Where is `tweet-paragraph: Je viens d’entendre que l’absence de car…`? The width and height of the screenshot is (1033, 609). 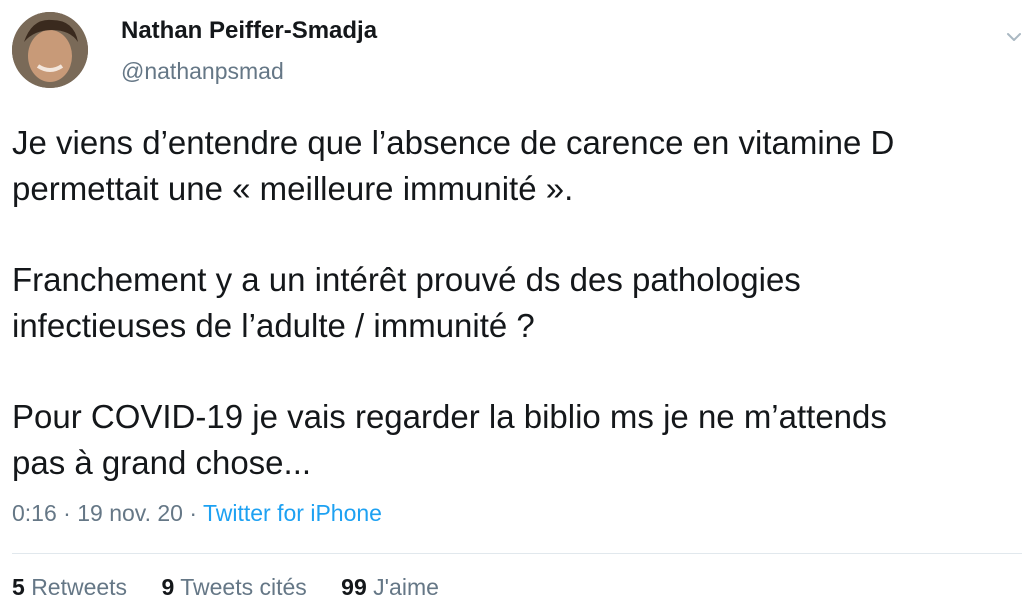 tweet-paragraph: Je viens d’entendre que l’absence de car… is located at coordinates (517, 166).